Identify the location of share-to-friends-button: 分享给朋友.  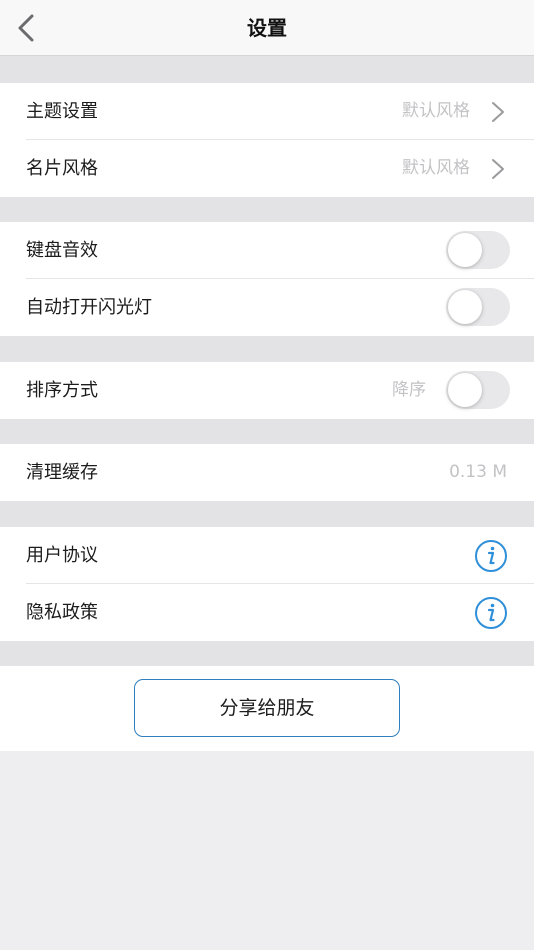
(267, 708).